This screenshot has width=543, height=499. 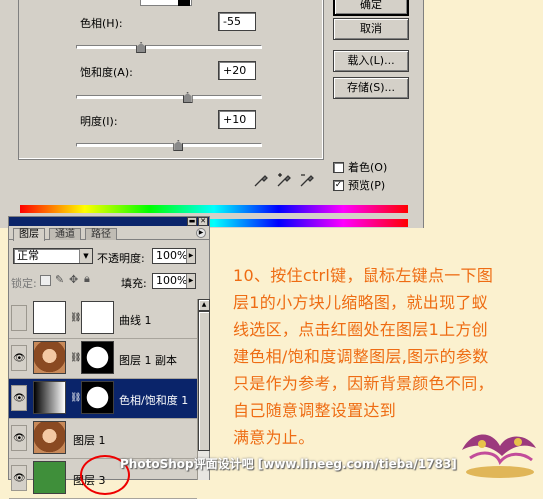 I want to click on lock-move-icon: ✥, so click(x=73, y=279).